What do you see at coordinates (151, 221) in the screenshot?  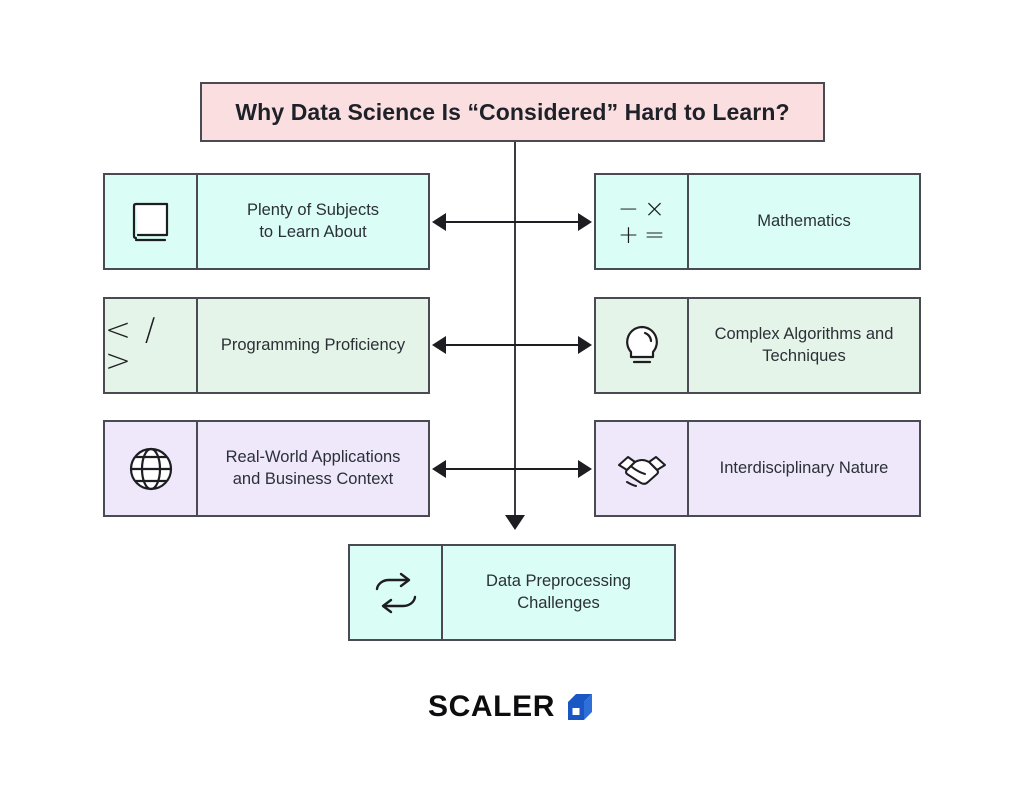 I see `book-icon` at bounding box center [151, 221].